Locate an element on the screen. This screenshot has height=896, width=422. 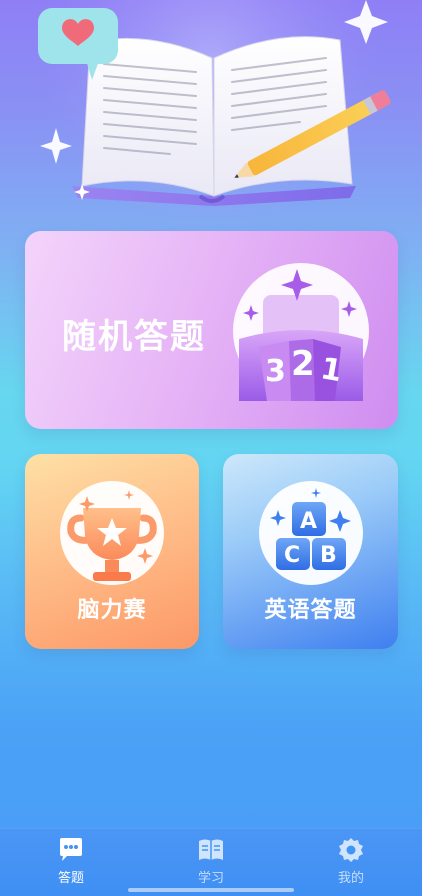
gear-icon is located at coordinates (351, 850).